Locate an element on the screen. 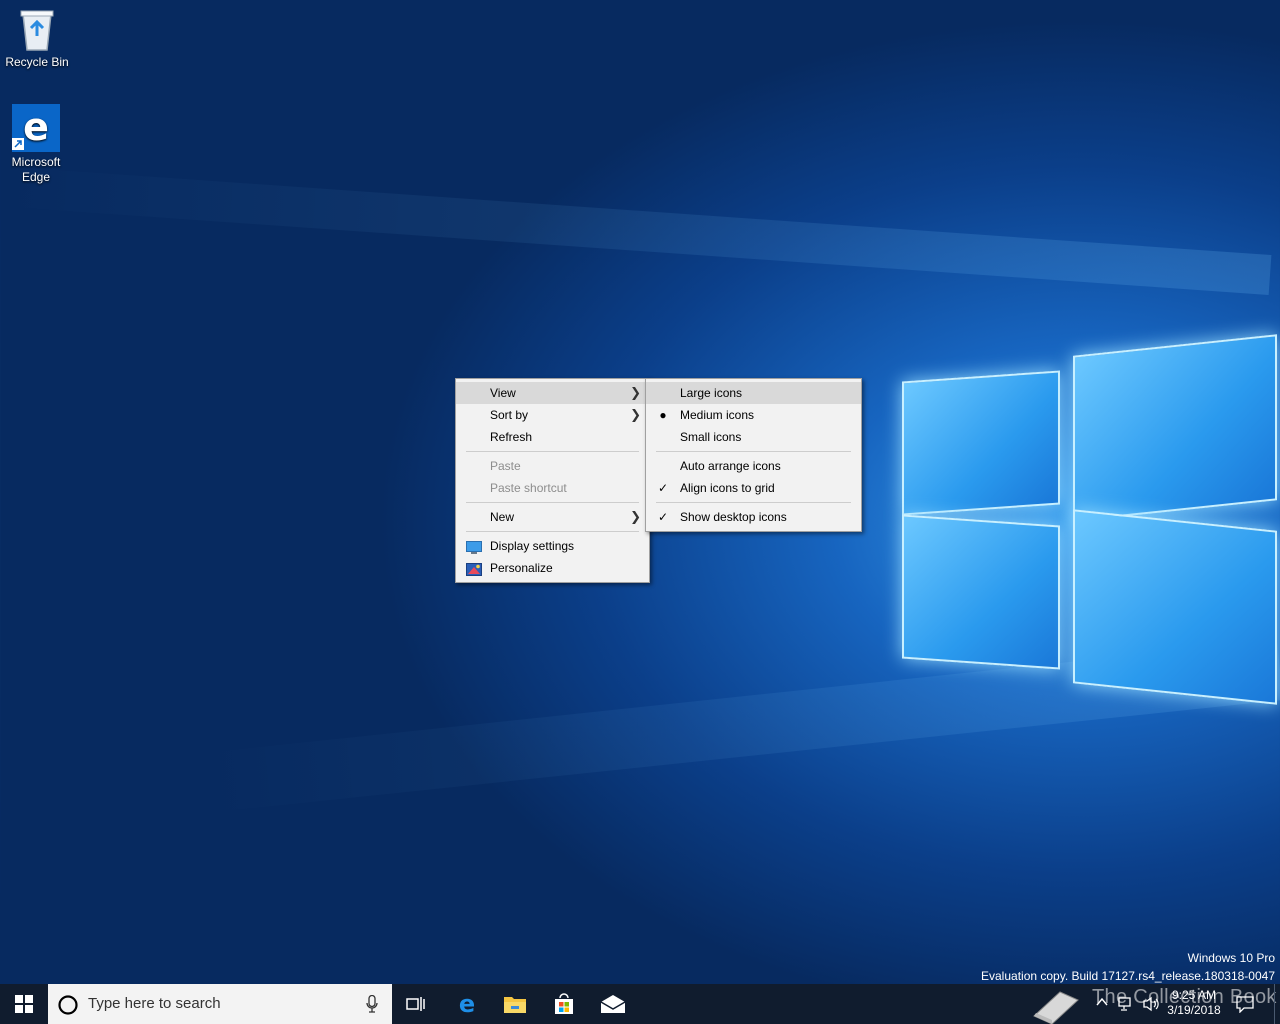 The height and width of the screenshot is (1024, 1280). menu-item-label: Display settings is located at coordinates (532, 546).